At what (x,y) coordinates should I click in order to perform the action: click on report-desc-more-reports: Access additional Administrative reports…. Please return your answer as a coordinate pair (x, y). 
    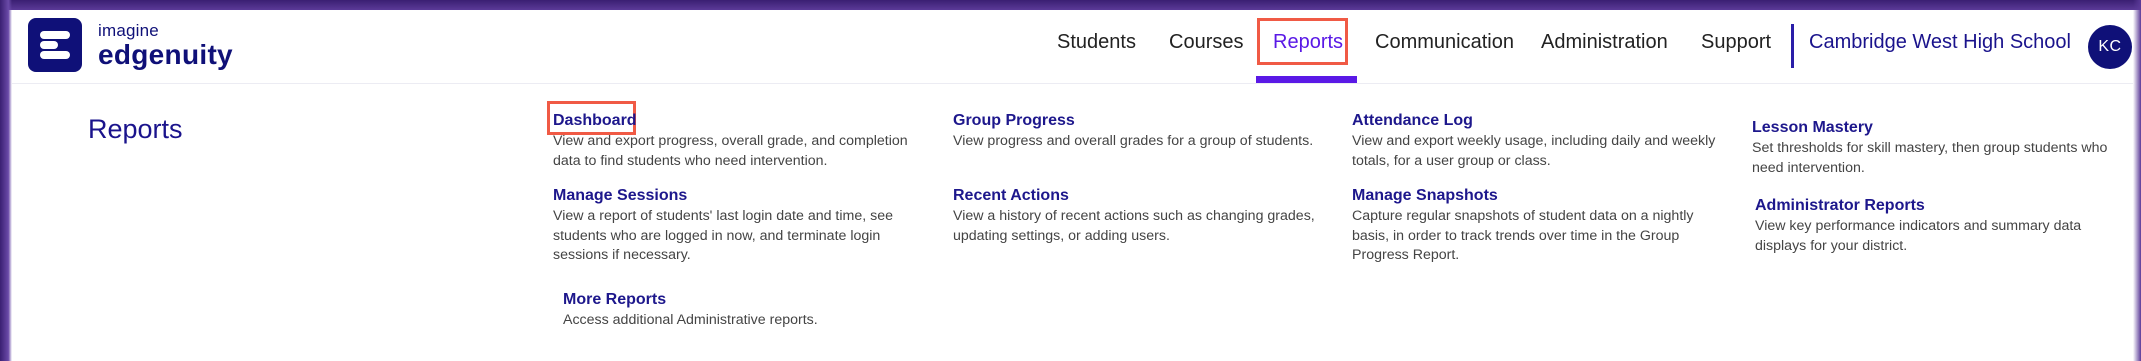
    Looking at the image, I should click on (690, 320).